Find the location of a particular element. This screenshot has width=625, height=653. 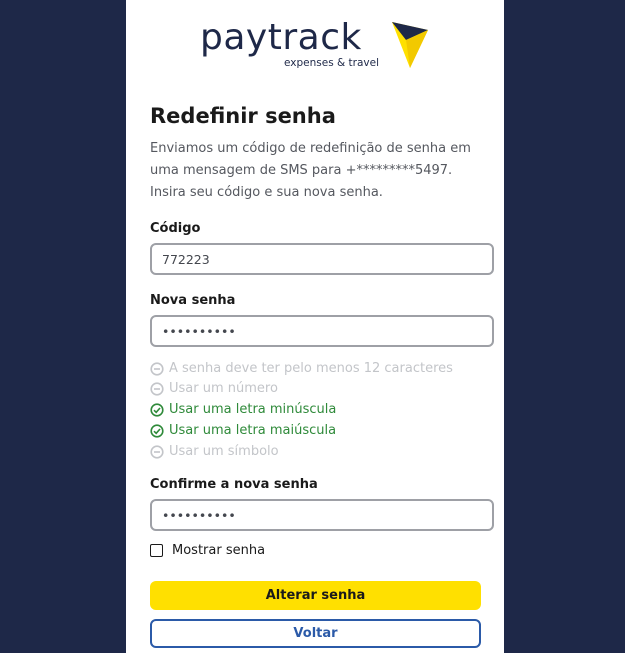

show-password-label: Mostrar senha is located at coordinates (219, 550).